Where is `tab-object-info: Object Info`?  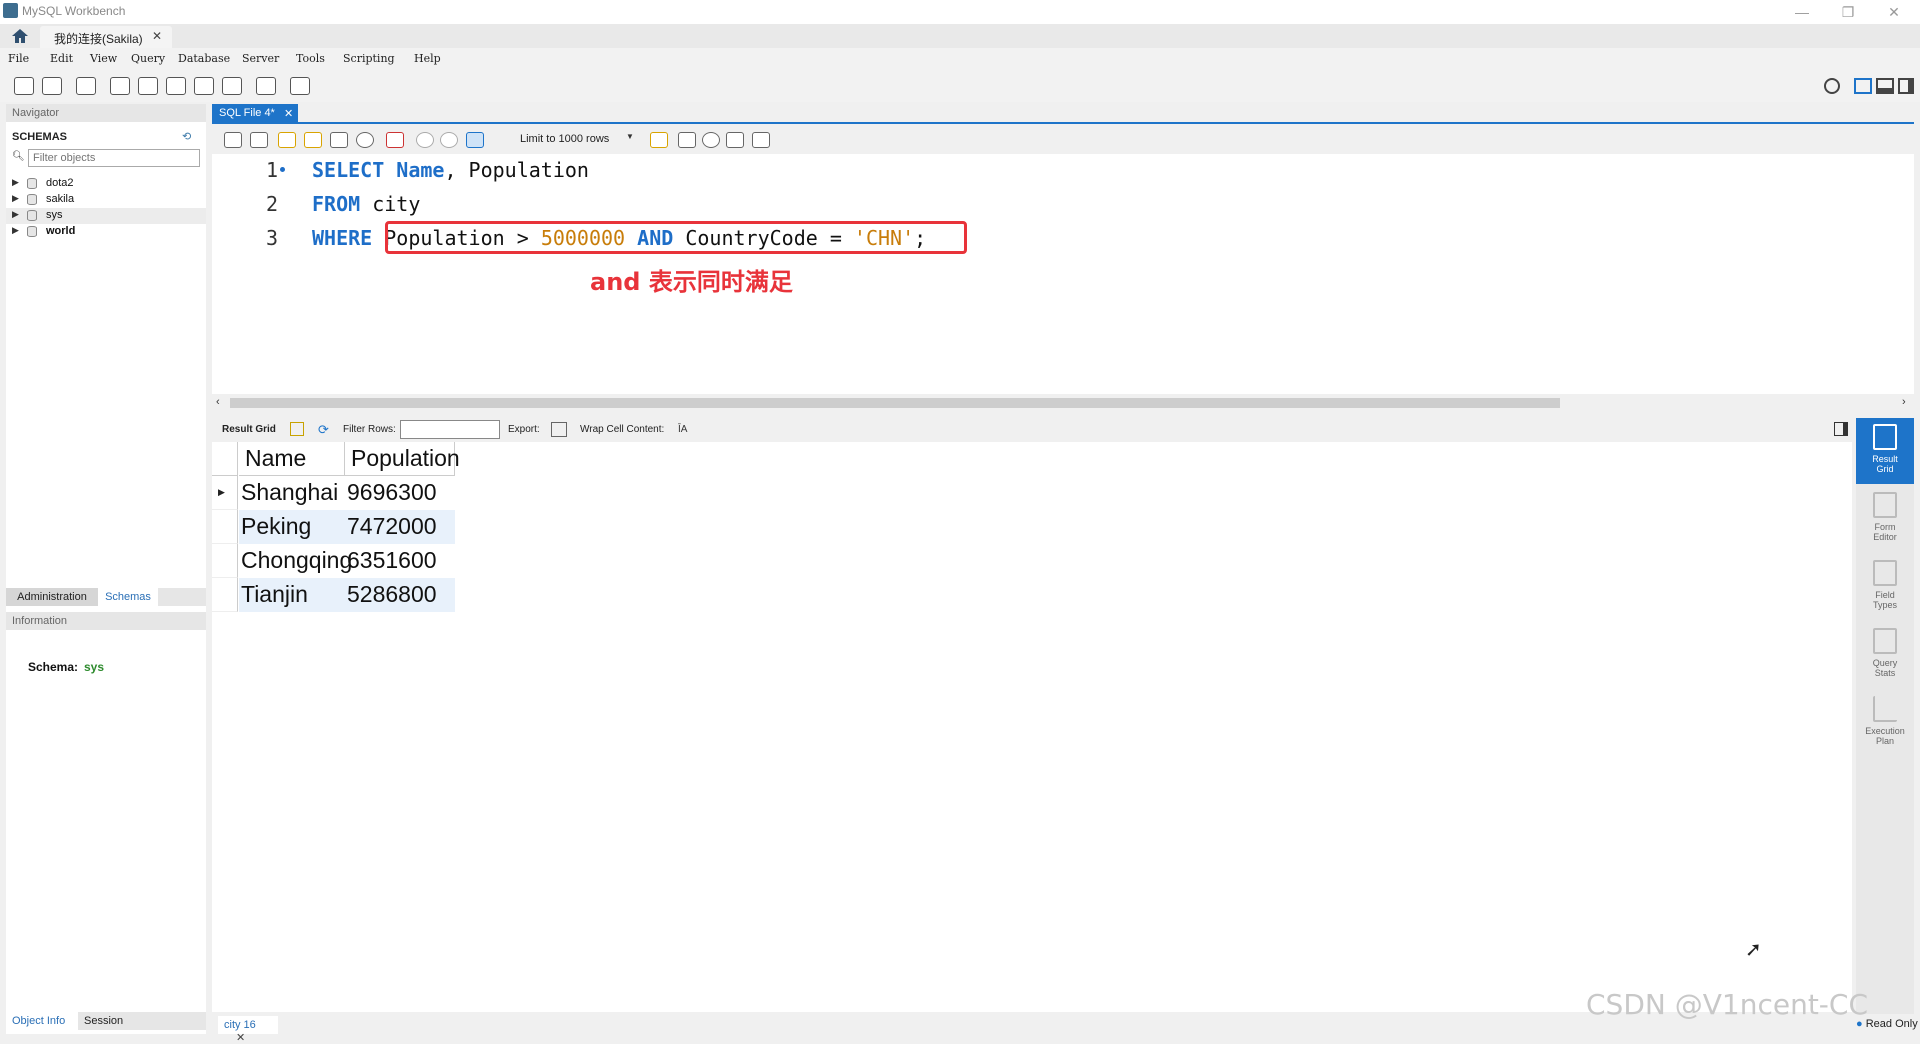
tab-object-info: Object Info is located at coordinates (42, 1021).